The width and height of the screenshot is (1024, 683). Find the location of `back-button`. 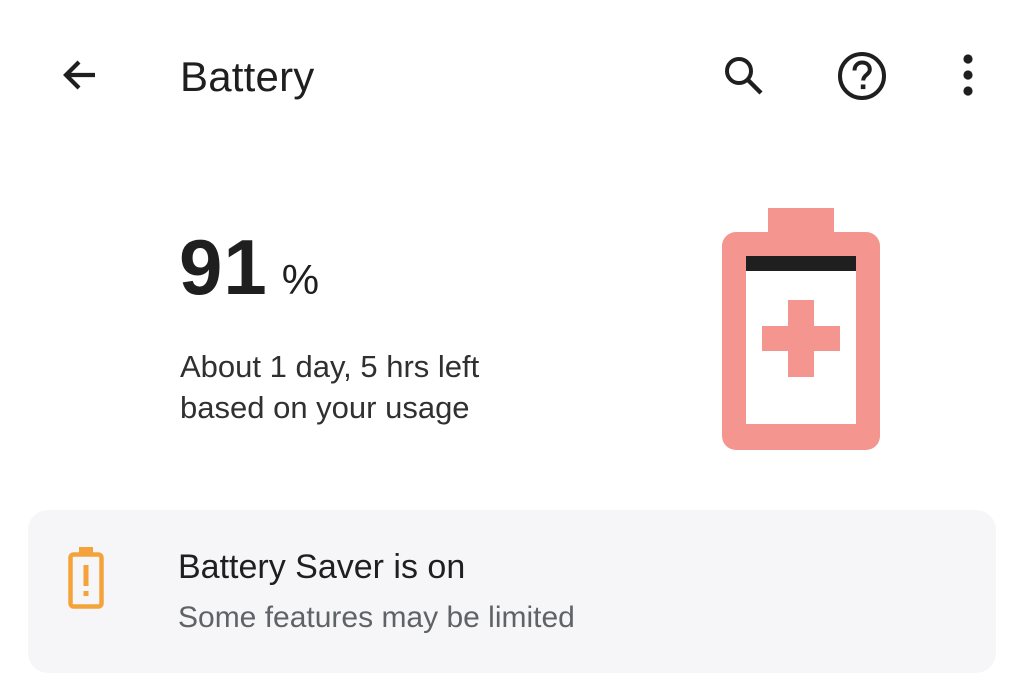

back-button is located at coordinates (79, 75).